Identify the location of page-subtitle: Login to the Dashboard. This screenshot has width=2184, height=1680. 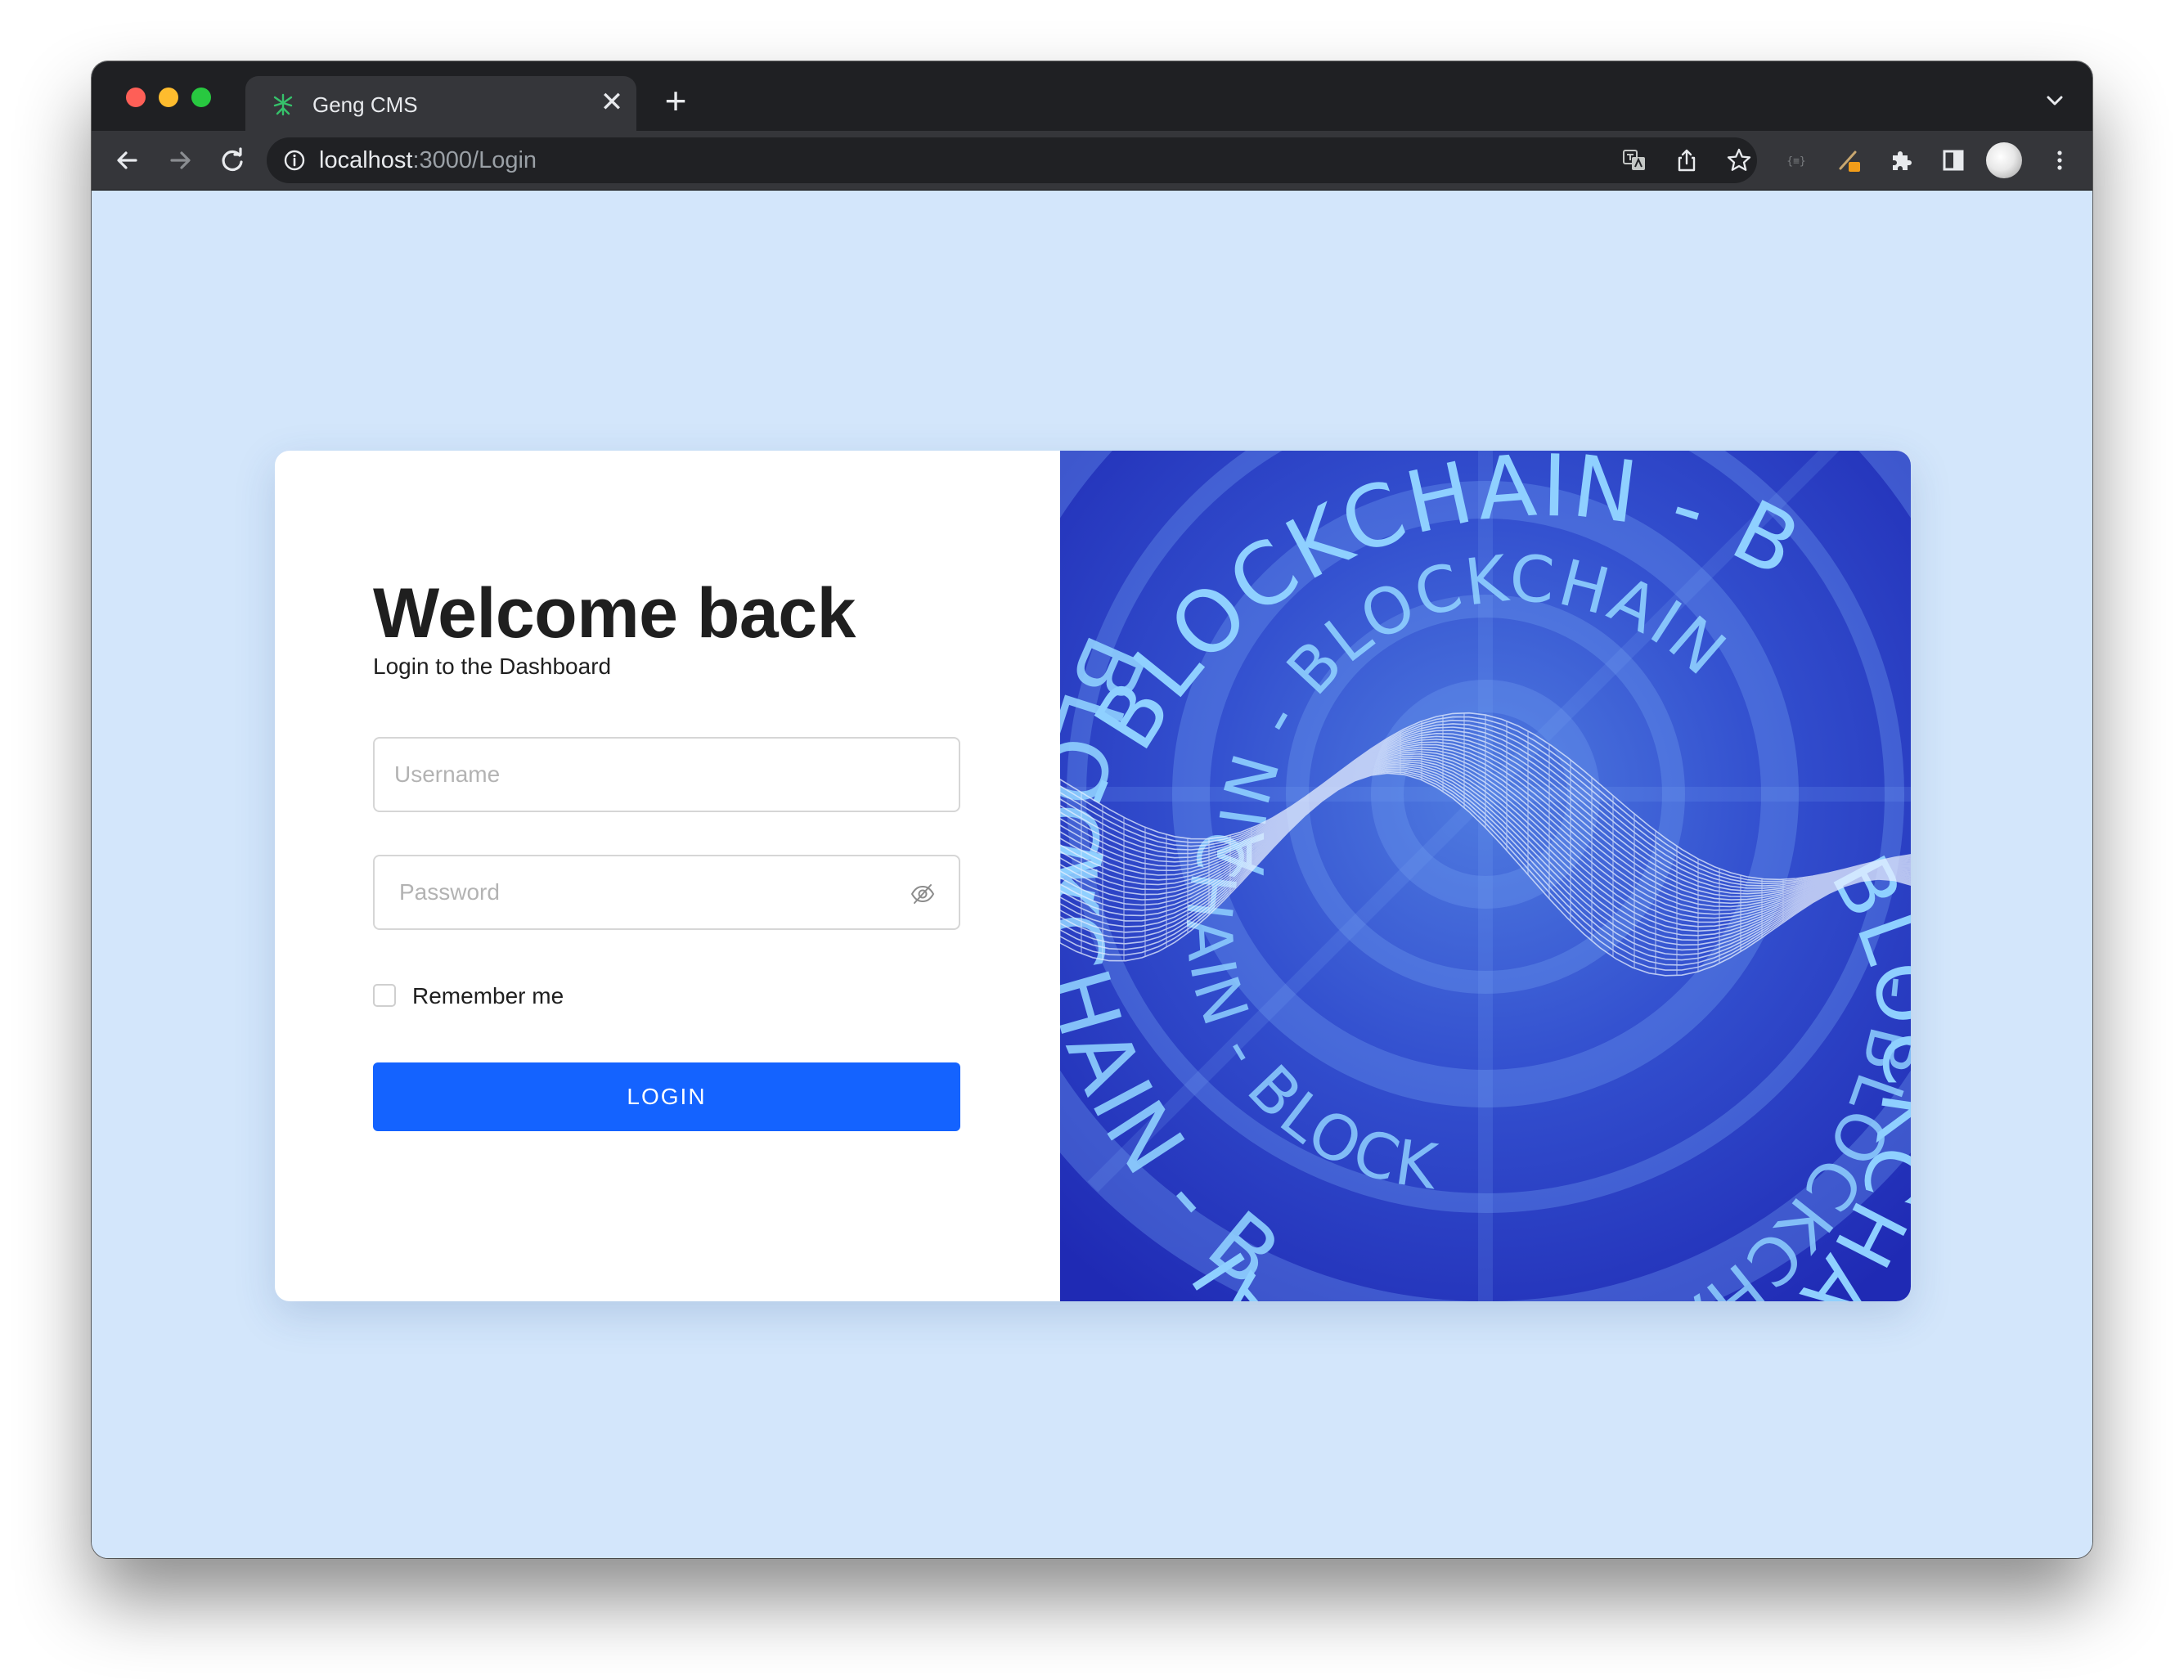
(493, 667).